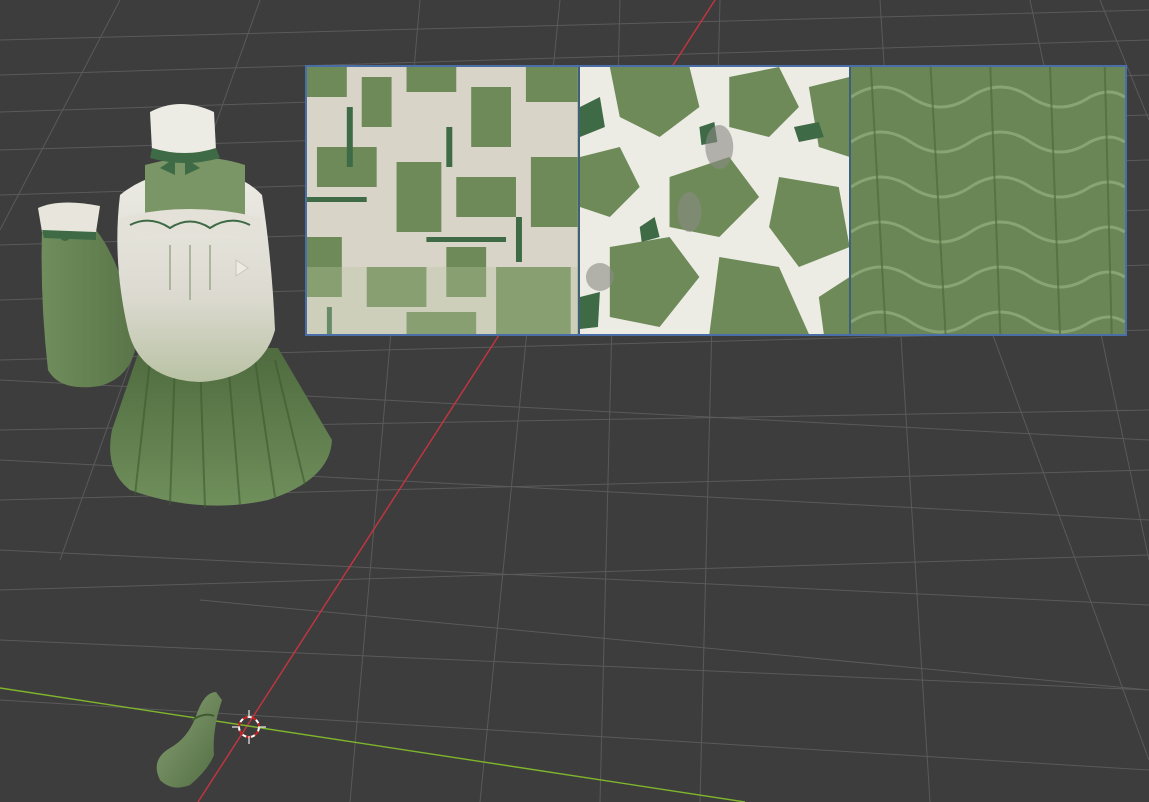 The image size is (1149, 802). I want to click on texture-panel-diffuse-atlas, so click(442, 200).